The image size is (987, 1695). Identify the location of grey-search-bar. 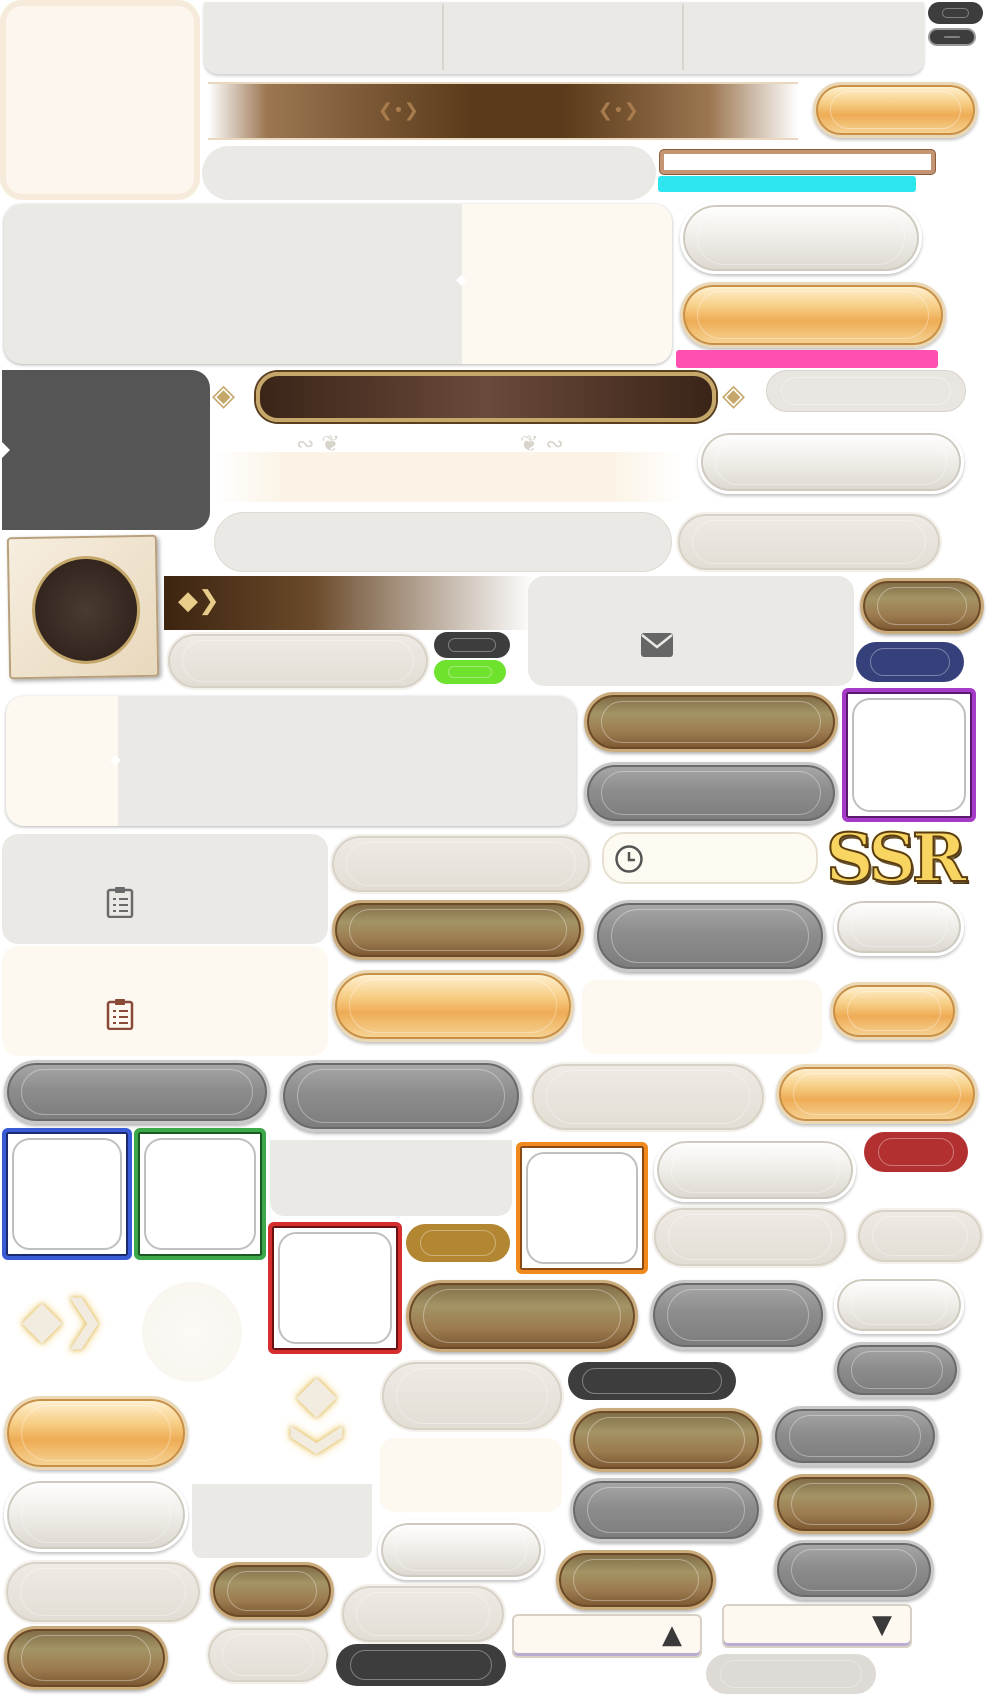
(443, 542).